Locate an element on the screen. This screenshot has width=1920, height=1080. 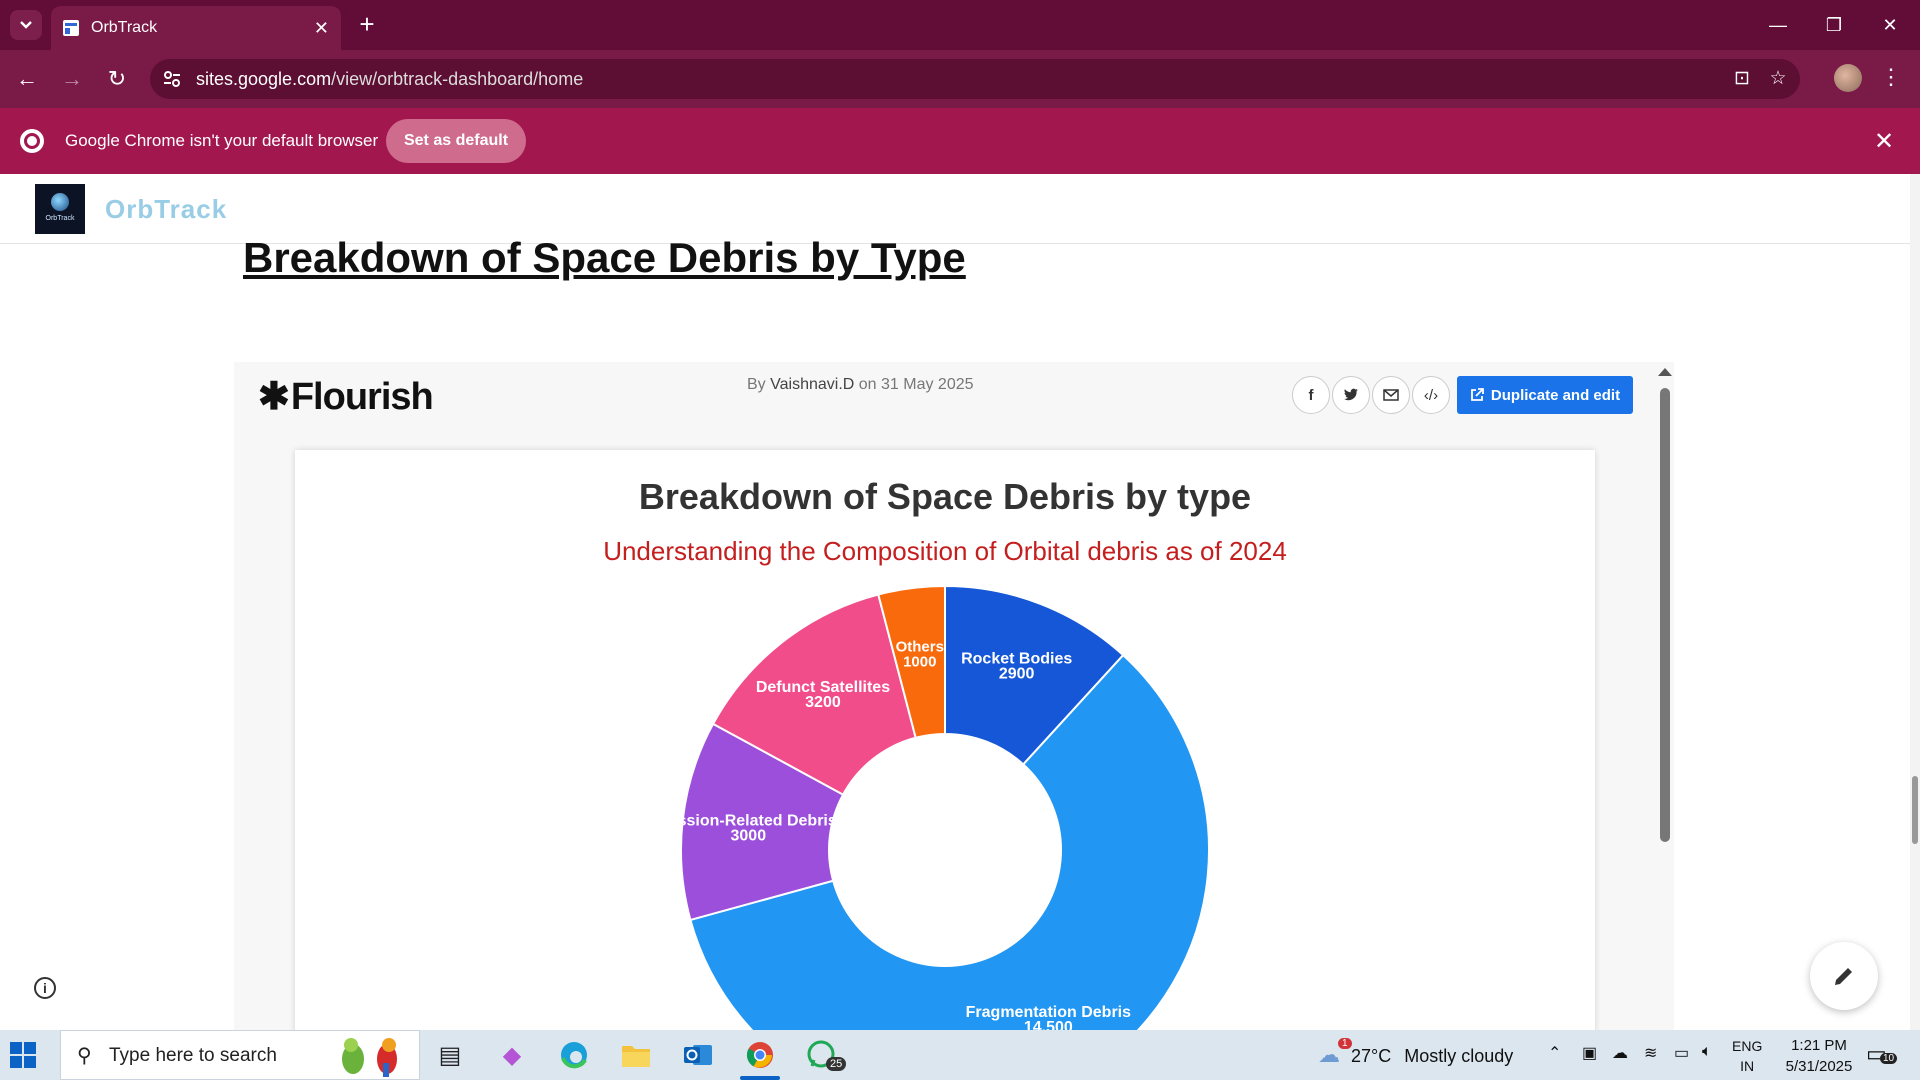
new-tab-button: + is located at coordinates (367, 25).